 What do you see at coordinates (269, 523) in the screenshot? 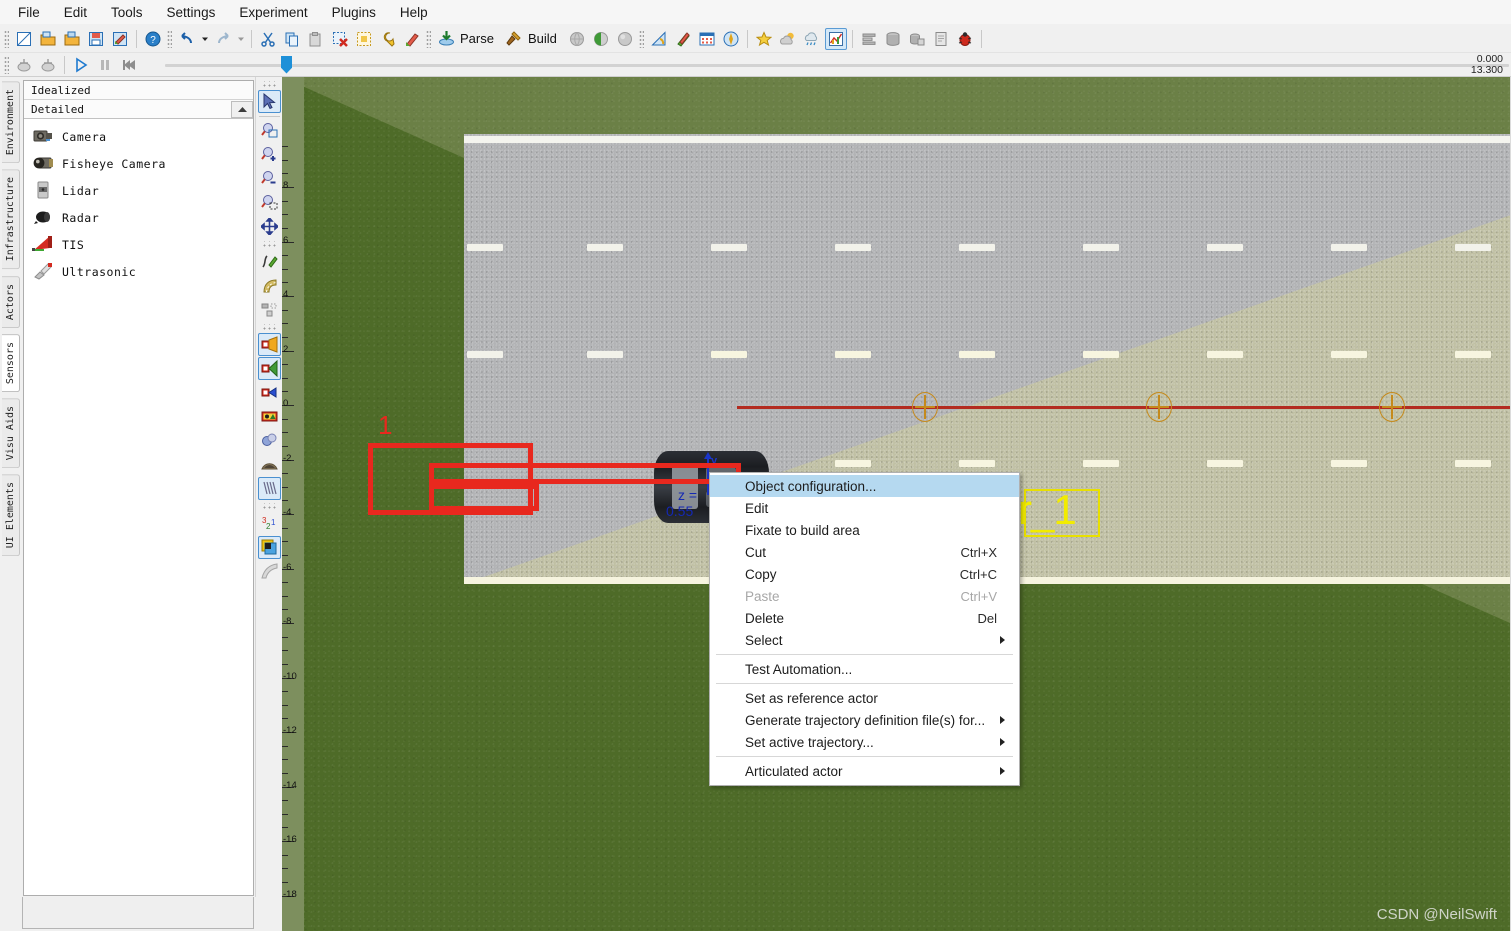
I see `numbering-icon: 321` at bounding box center [269, 523].